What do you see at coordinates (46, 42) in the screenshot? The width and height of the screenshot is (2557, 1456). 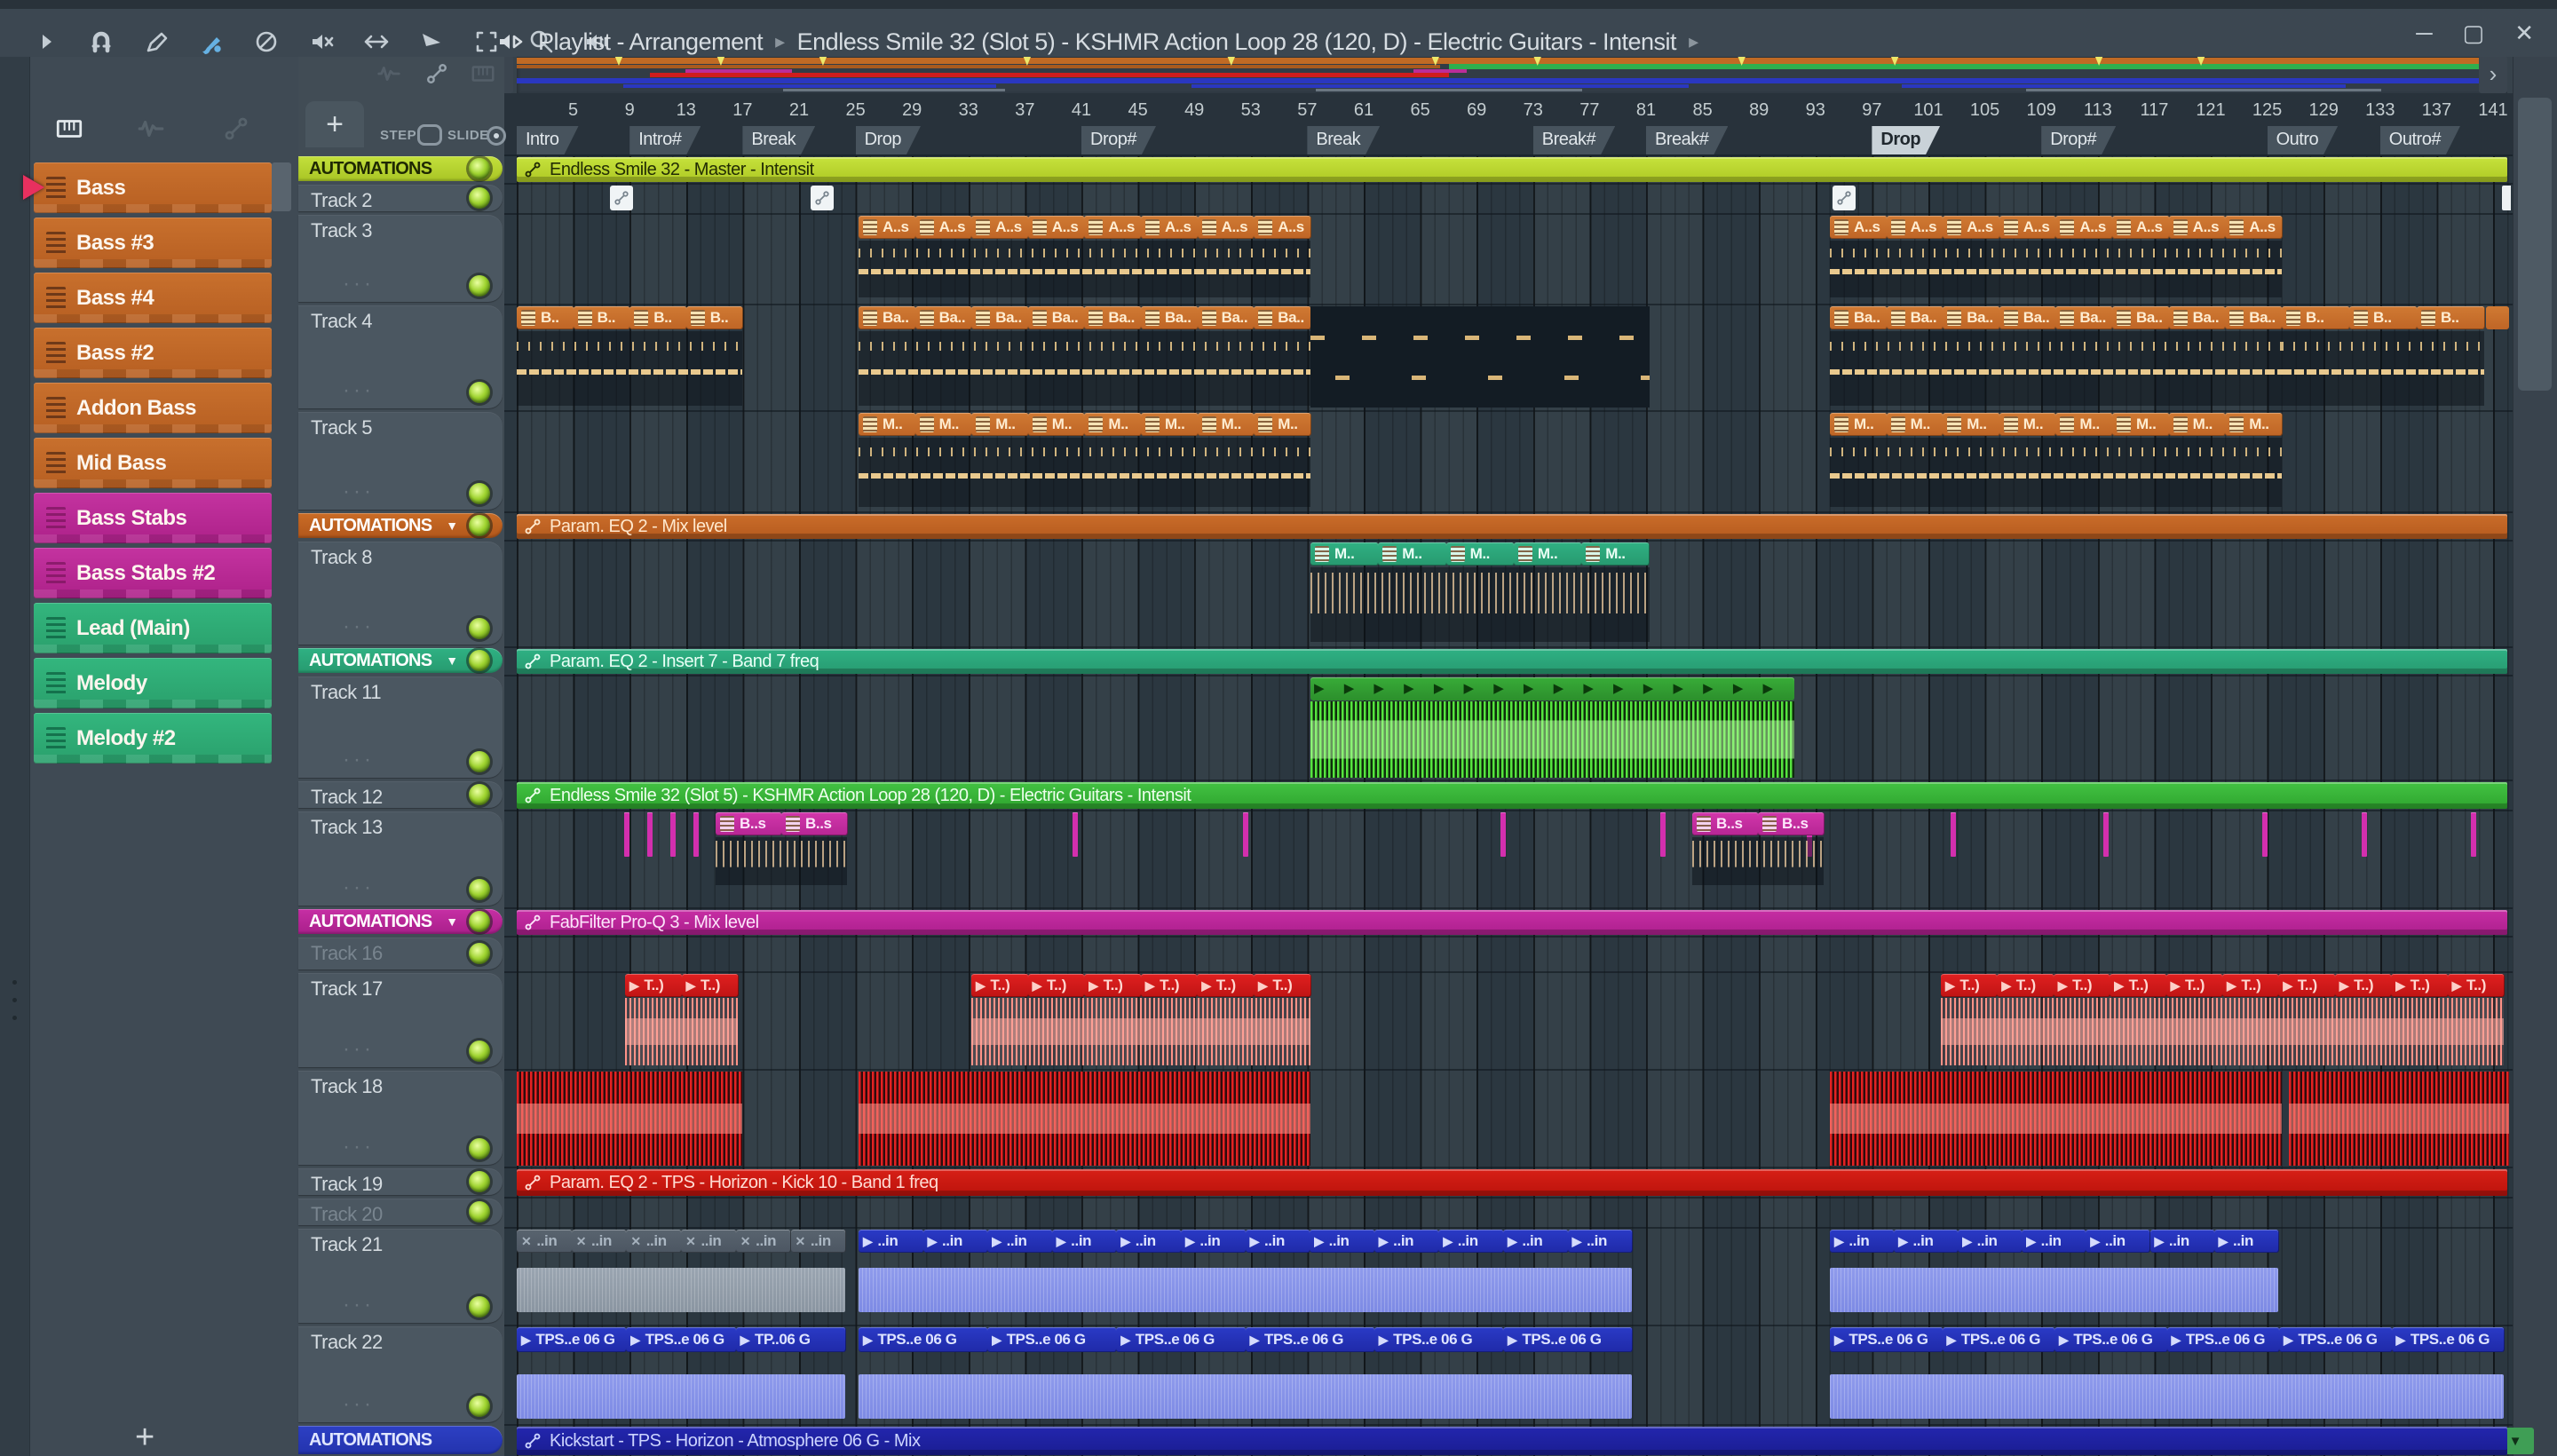 I see `menu-arrow-icon` at bounding box center [46, 42].